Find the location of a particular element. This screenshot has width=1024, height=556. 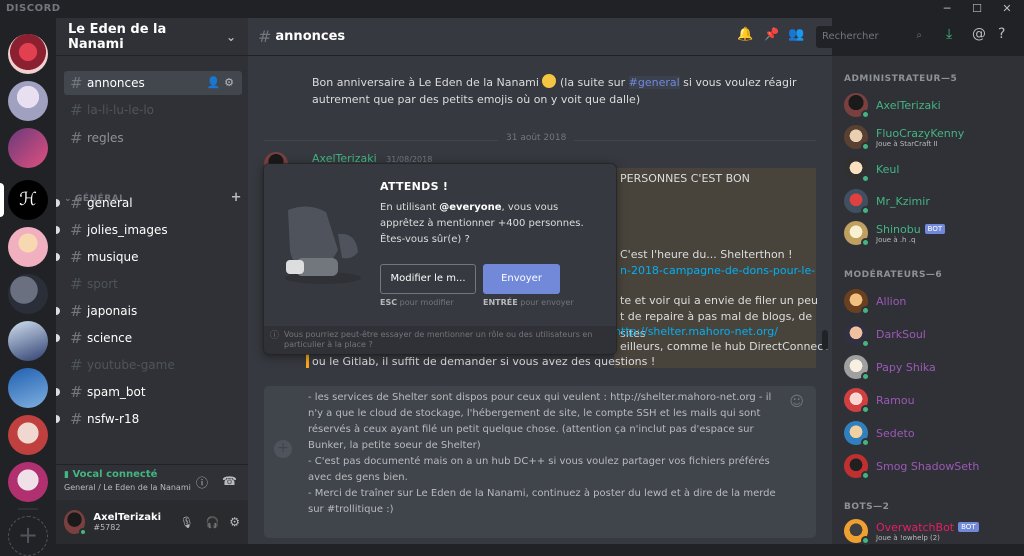

server-name: Le Eden de la Nanami is located at coordinates (117, 36).